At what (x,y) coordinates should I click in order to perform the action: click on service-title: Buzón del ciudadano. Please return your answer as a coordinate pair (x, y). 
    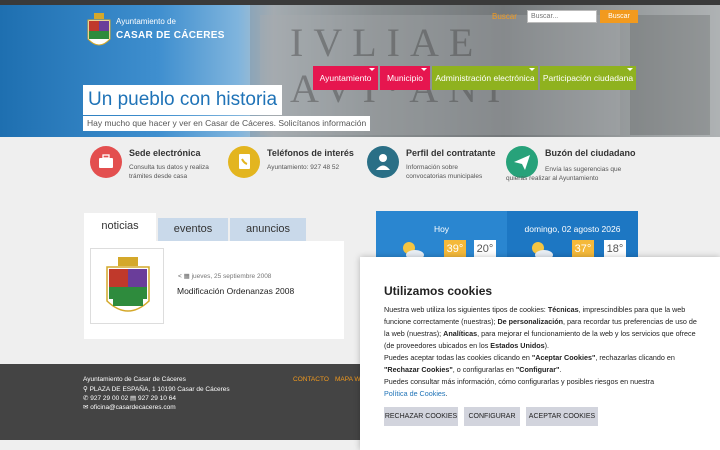
    Looking at the image, I should click on (590, 153).